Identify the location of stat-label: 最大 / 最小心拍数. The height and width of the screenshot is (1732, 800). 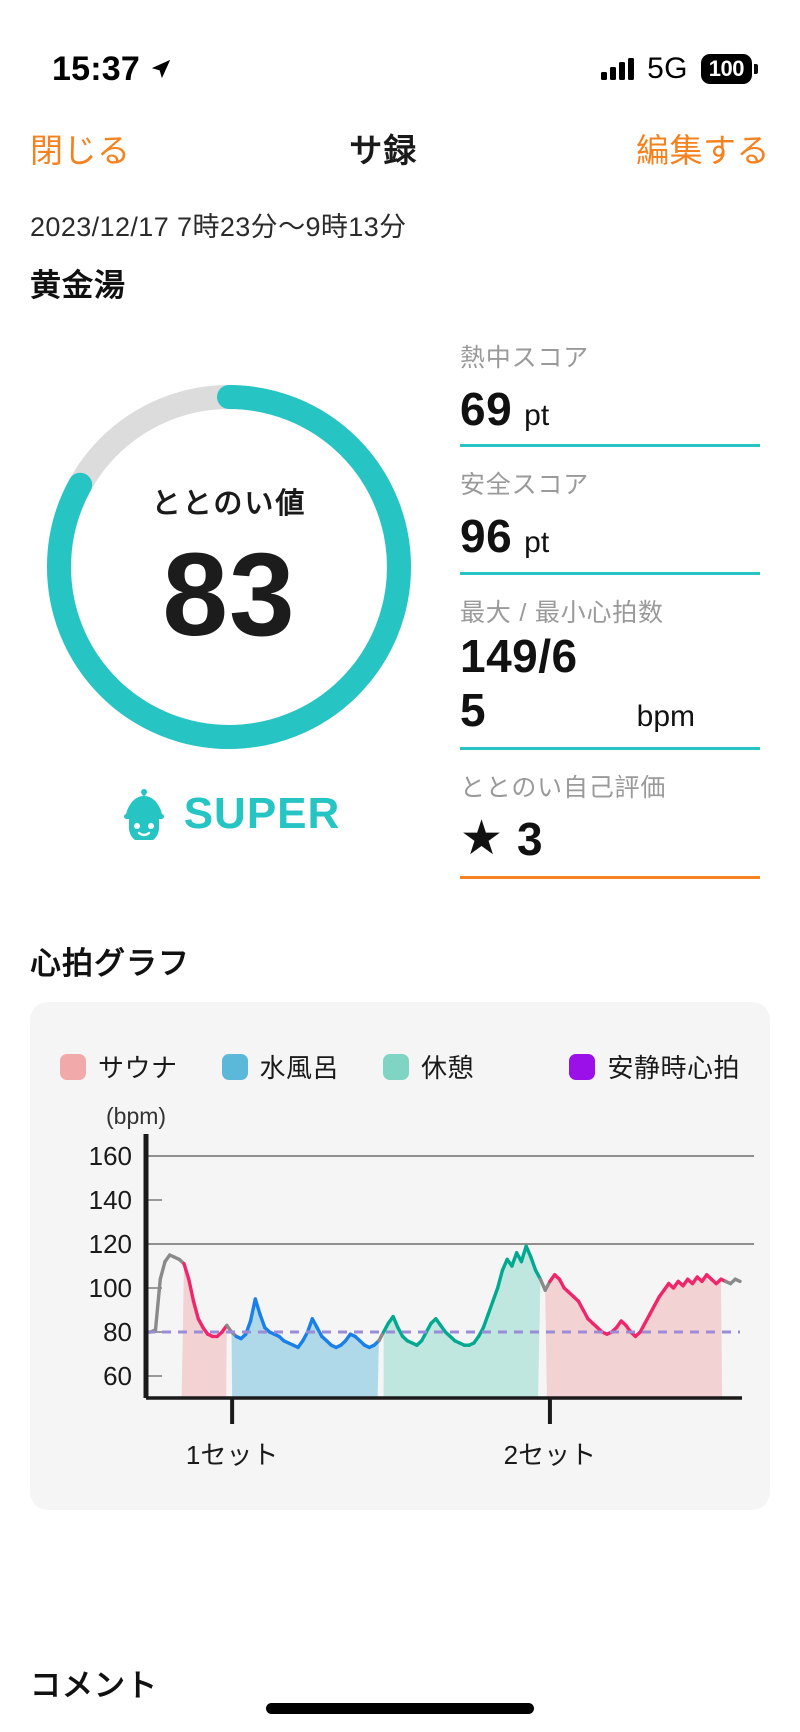
(562, 612).